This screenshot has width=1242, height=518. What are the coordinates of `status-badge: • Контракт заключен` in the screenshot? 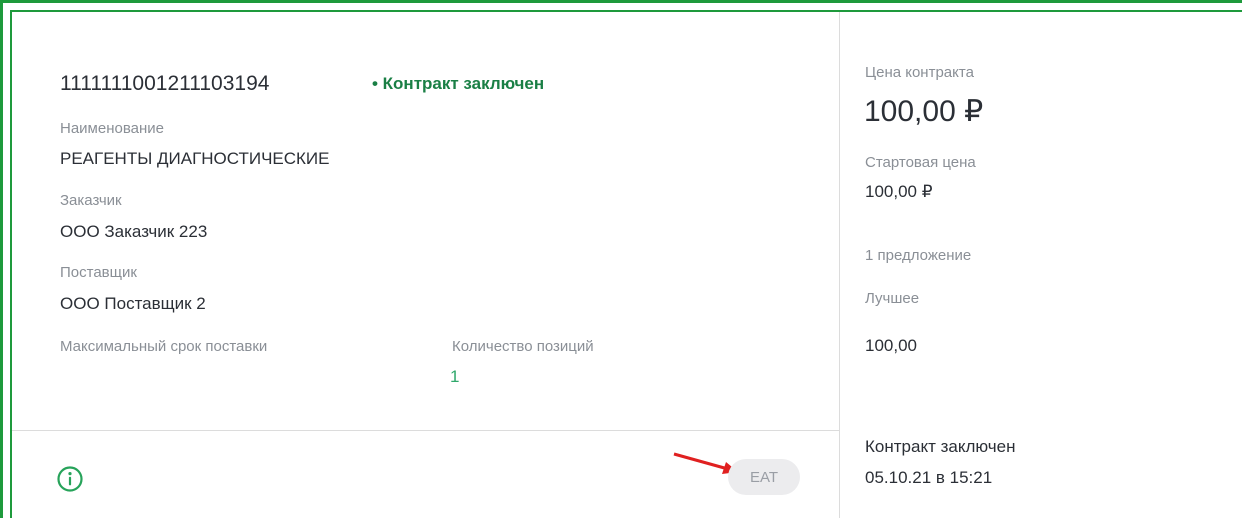 It's located at (458, 83).